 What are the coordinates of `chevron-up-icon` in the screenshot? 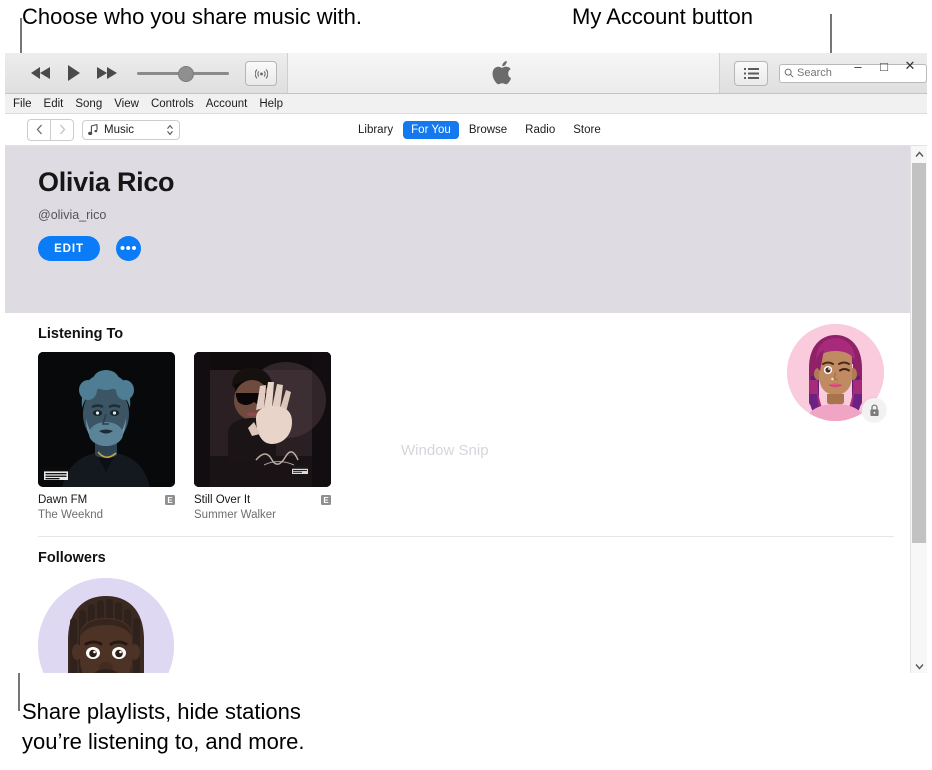 It's located at (919, 154).